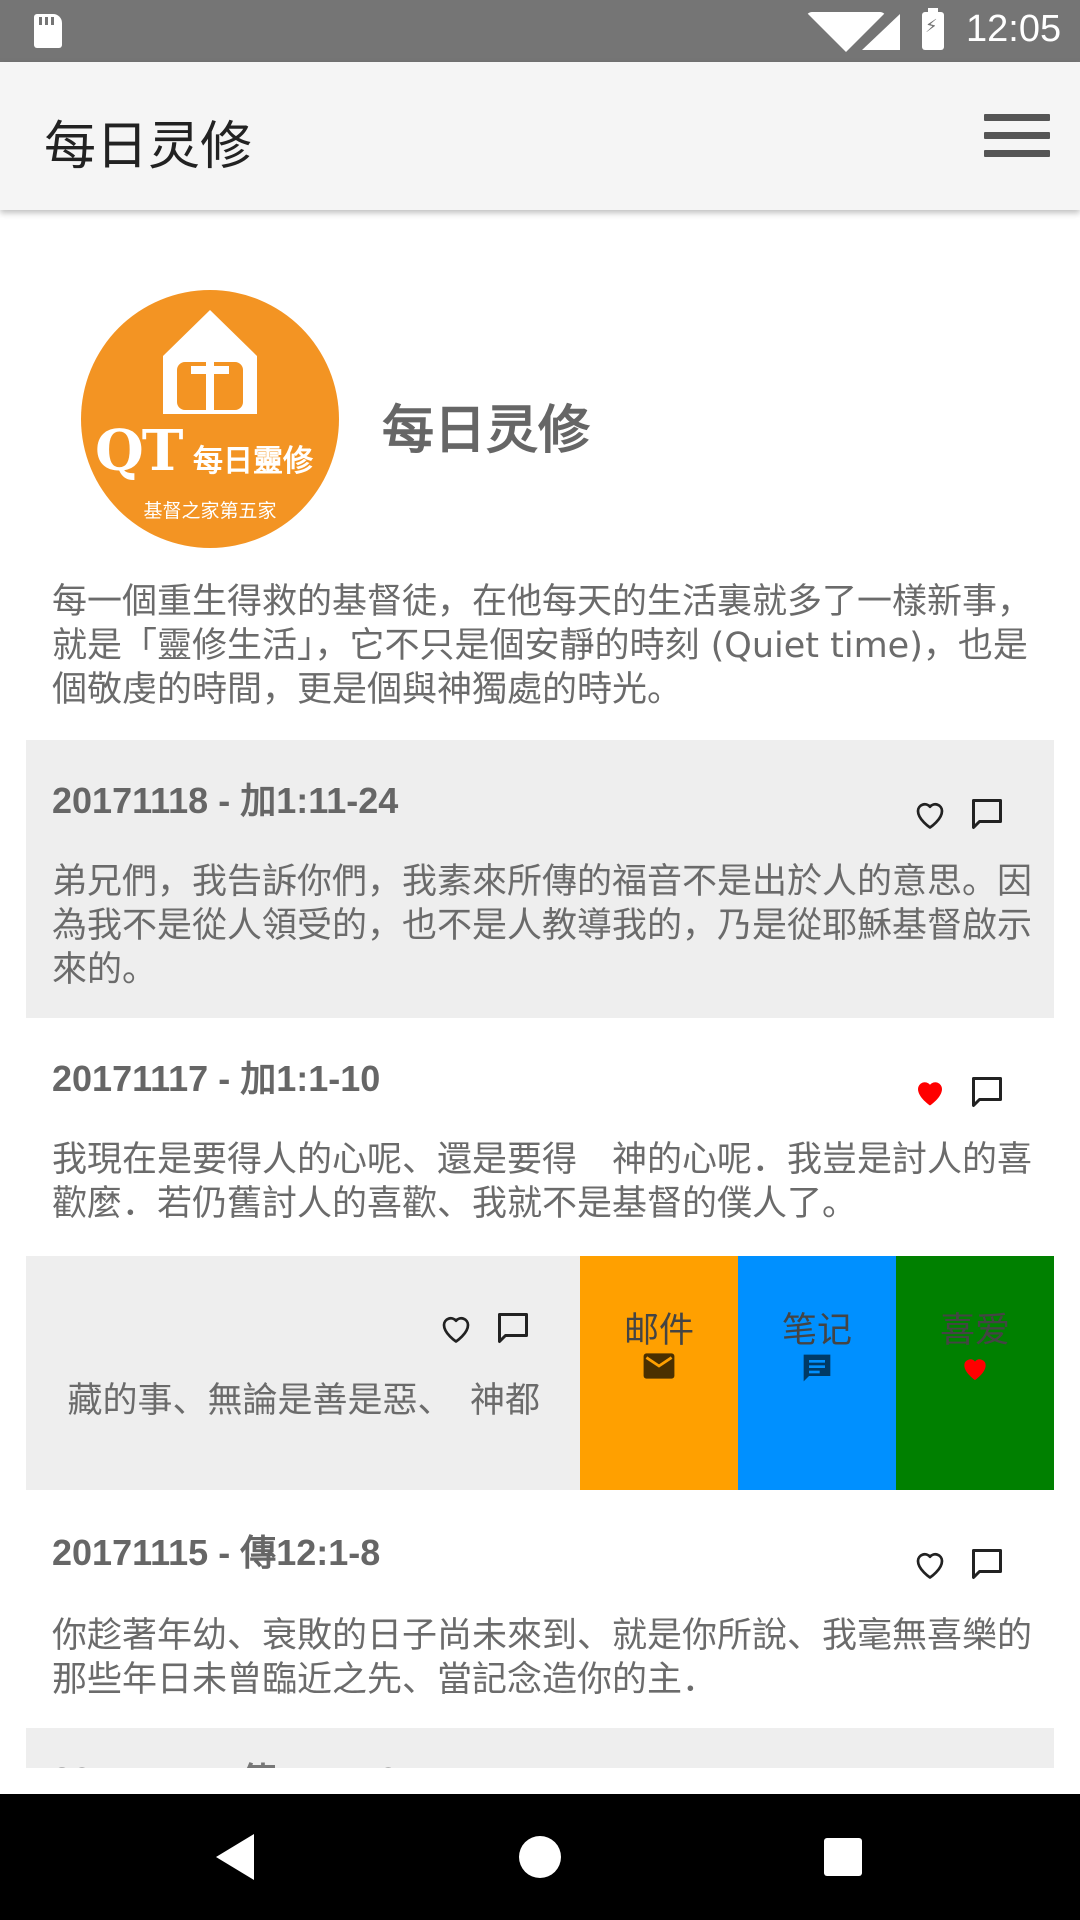 This screenshot has width=1080, height=1920. Describe the element at coordinates (930, 1092) in the screenshot. I see `heart-filled-icon` at that location.